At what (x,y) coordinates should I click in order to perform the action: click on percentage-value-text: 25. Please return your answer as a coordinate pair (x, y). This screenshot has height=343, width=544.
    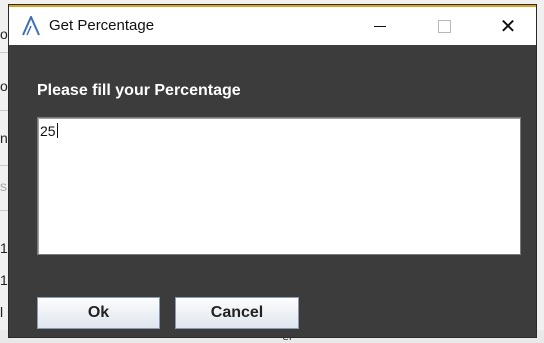
    Looking at the image, I should click on (48, 131).